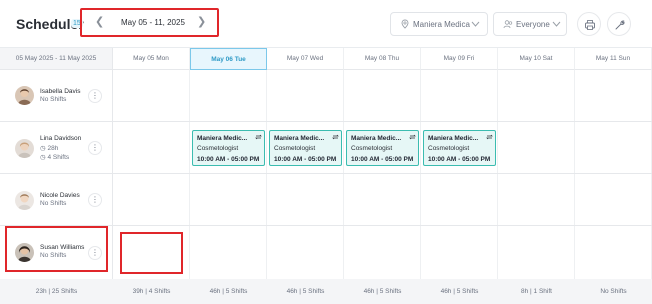 This screenshot has height=304, width=652. What do you see at coordinates (58, 157) in the screenshot?
I see `shift-count-value: 4 Shifts` at bounding box center [58, 157].